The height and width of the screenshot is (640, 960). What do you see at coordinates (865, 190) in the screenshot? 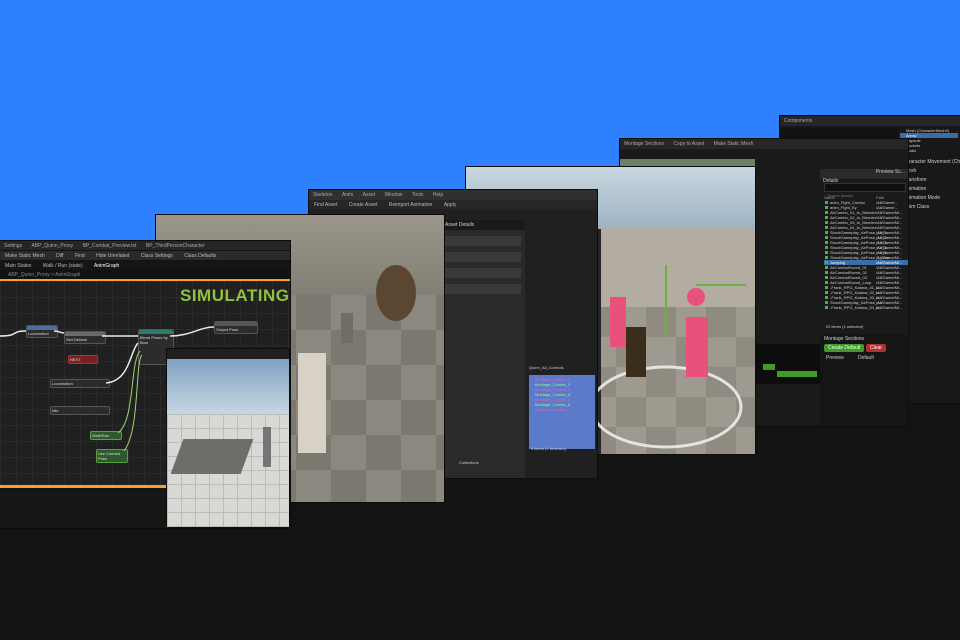
I see `asset-search-input: Search Assets` at bounding box center [865, 190].